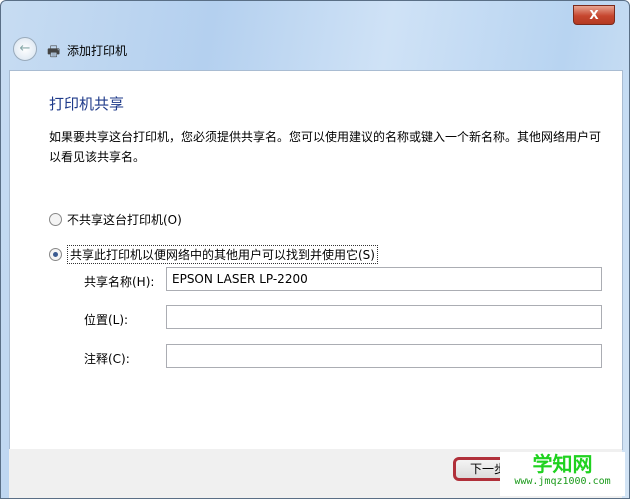 The height and width of the screenshot is (499, 630). I want to click on share-name-input: EPSON LASER LP-2200, so click(384, 279).